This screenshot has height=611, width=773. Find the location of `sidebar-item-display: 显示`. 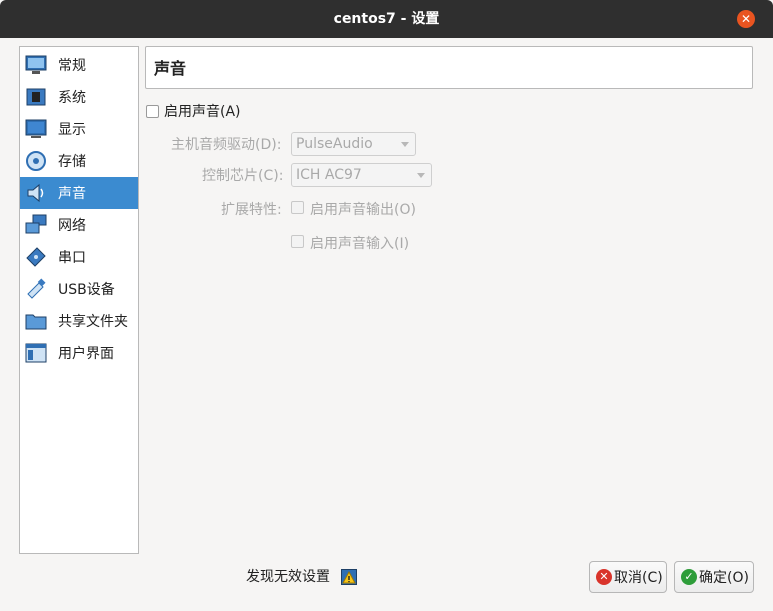

sidebar-item-display: 显示 is located at coordinates (79, 129).